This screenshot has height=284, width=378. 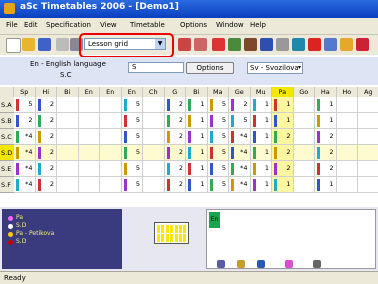 I want to click on menu-file: File, so click(x=12, y=25).